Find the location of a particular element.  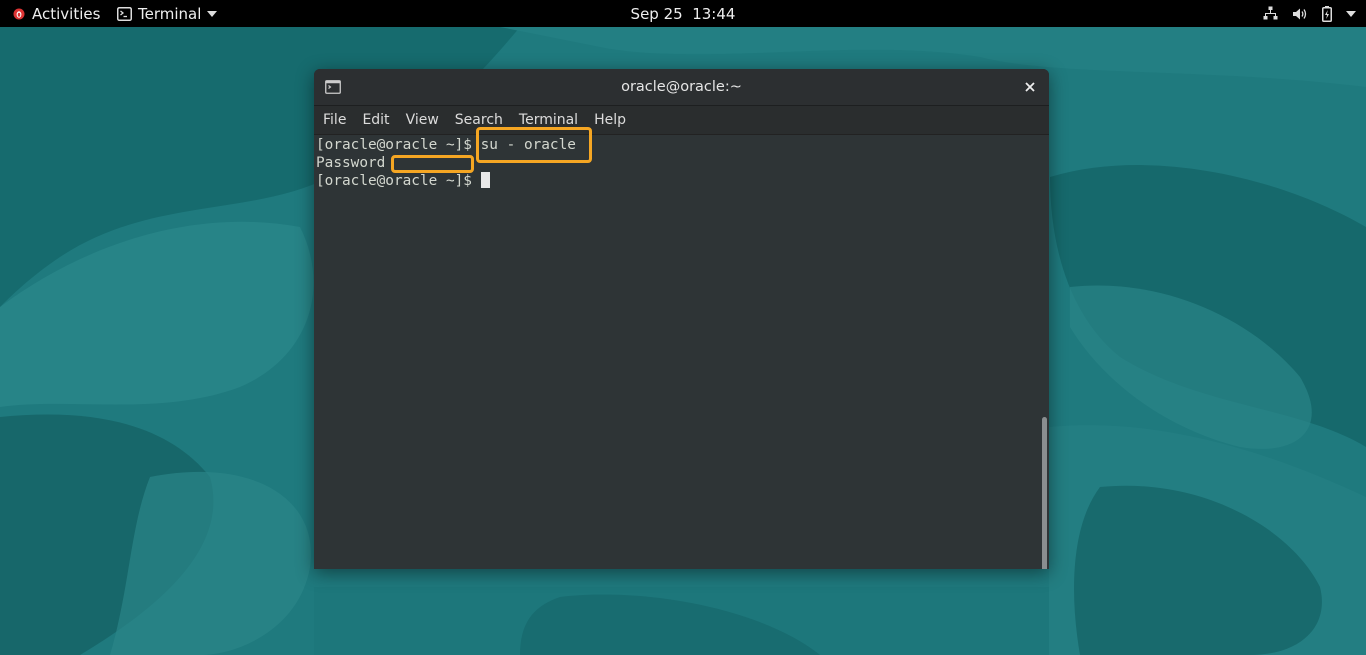

scrollbar is located at coordinates (1044, 493).